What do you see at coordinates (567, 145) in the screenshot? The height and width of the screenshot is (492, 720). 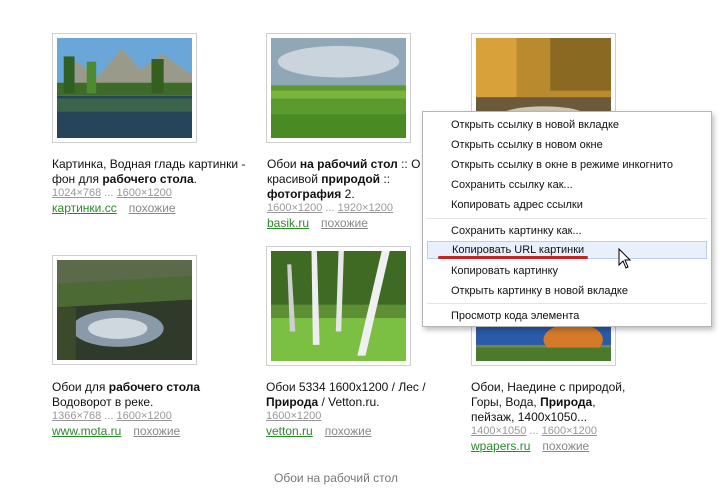 I see `menu-open-link-new-window: Открыть ссылку в новом окне` at bounding box center [567, 145].